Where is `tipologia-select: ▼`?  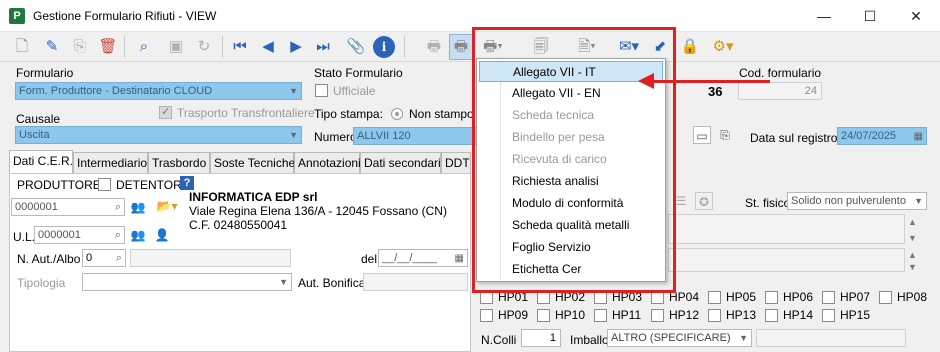 tipologia-select: ▼ is located at coordinates (187, 282).